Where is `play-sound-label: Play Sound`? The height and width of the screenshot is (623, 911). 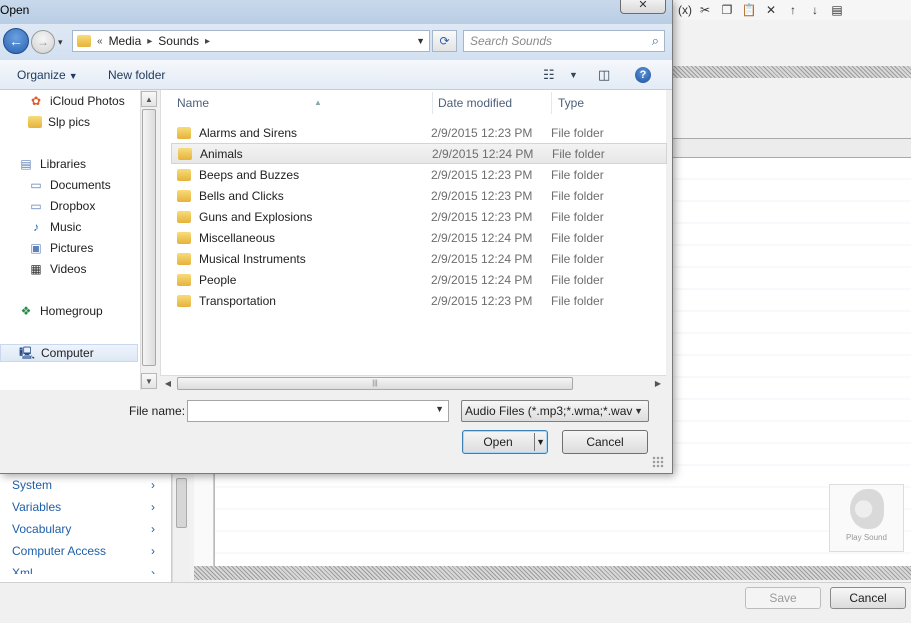 play-sound-label: Play Sound is located at coordinates (866, 537).